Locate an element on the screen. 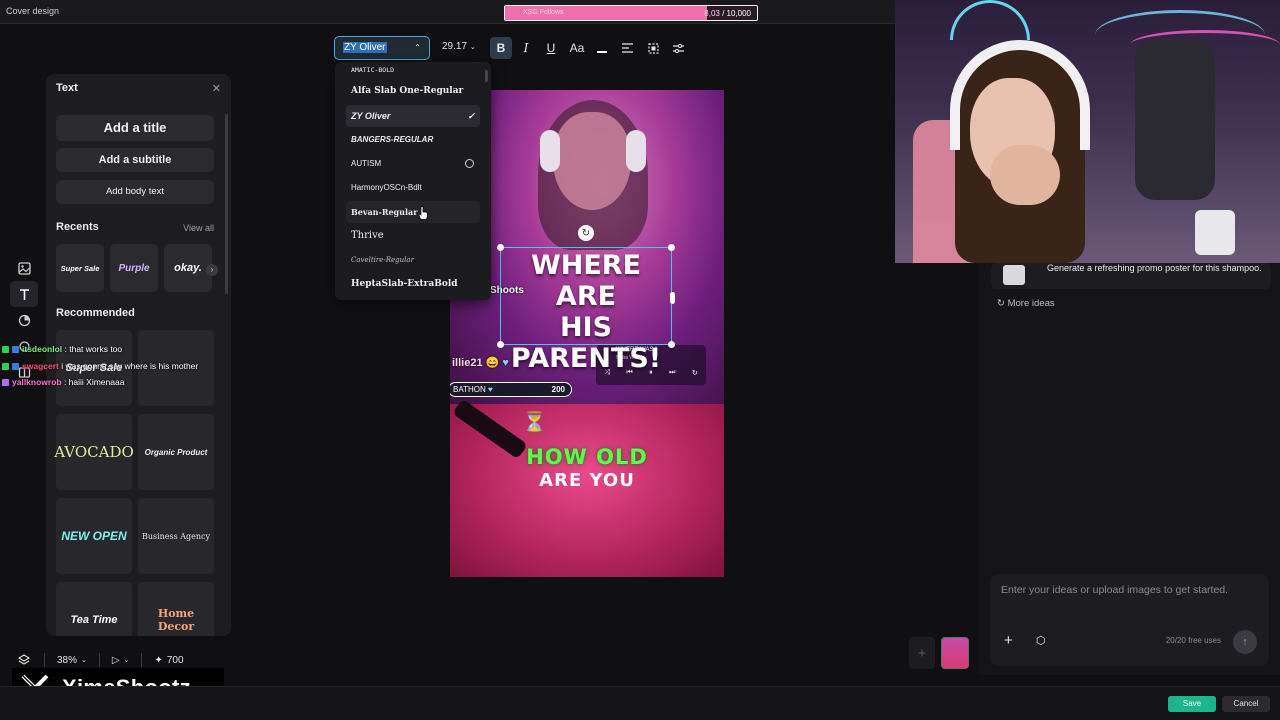  webcam-headphones is located at coordinates (1020, 95).